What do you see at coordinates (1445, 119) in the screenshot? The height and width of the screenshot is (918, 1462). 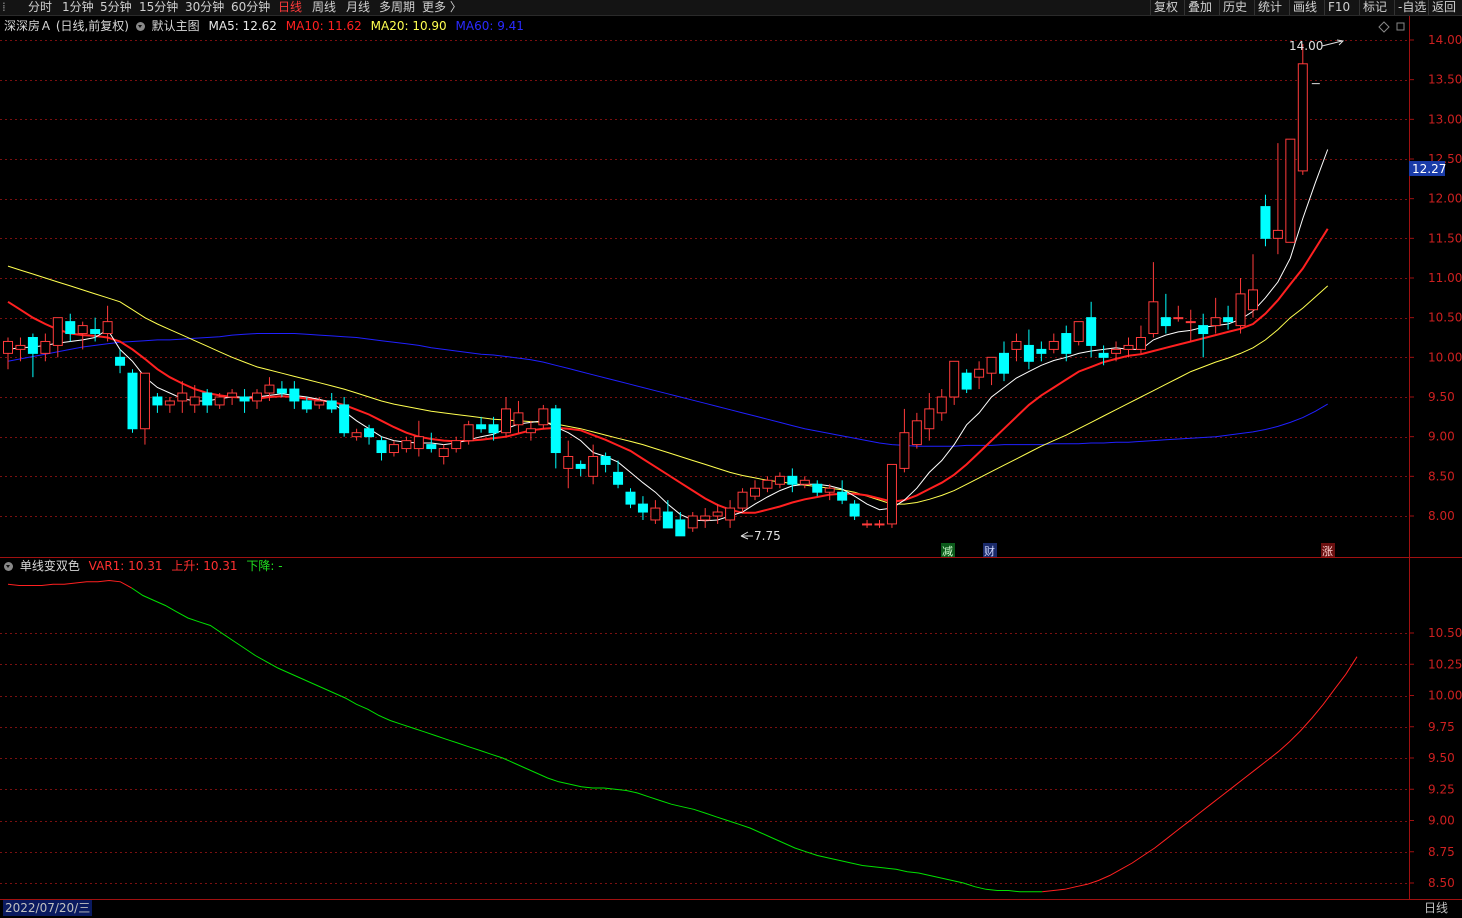 I see `price-tick-label: 13.00` at bounding box center [1445, 119].